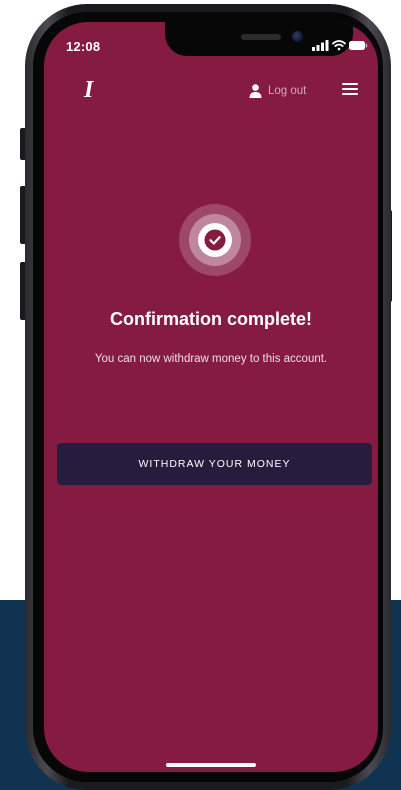 Image resolution: width=401 pixels, height=790 pixels. Describe the element at coordinates (214, 464) in the screenshot. I see `withdraw-money-button: WITHDRAW YOUR MONEY` at that location.